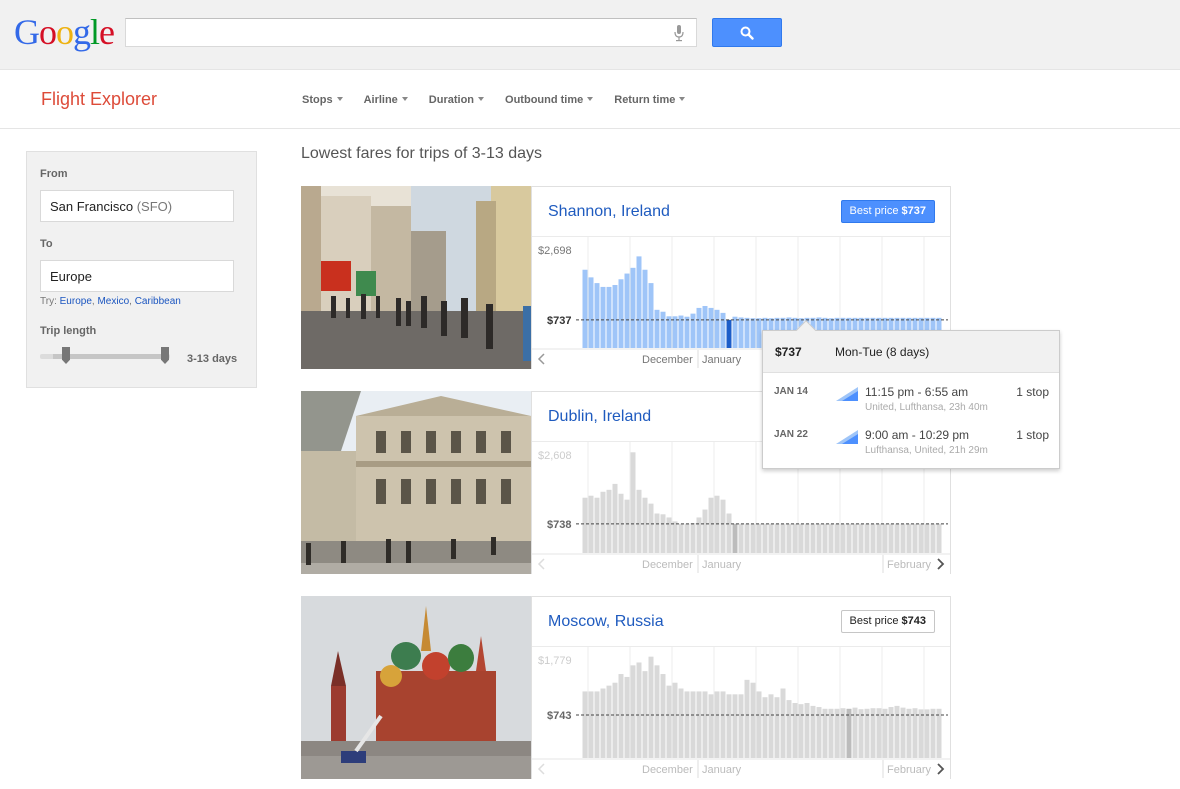 Image resolution: width=1180 pixels, height=789 pixels. Describe the element at coordinates (887, 211) in the screenshot. I see `best-price-badge: Best price $737` at that location.